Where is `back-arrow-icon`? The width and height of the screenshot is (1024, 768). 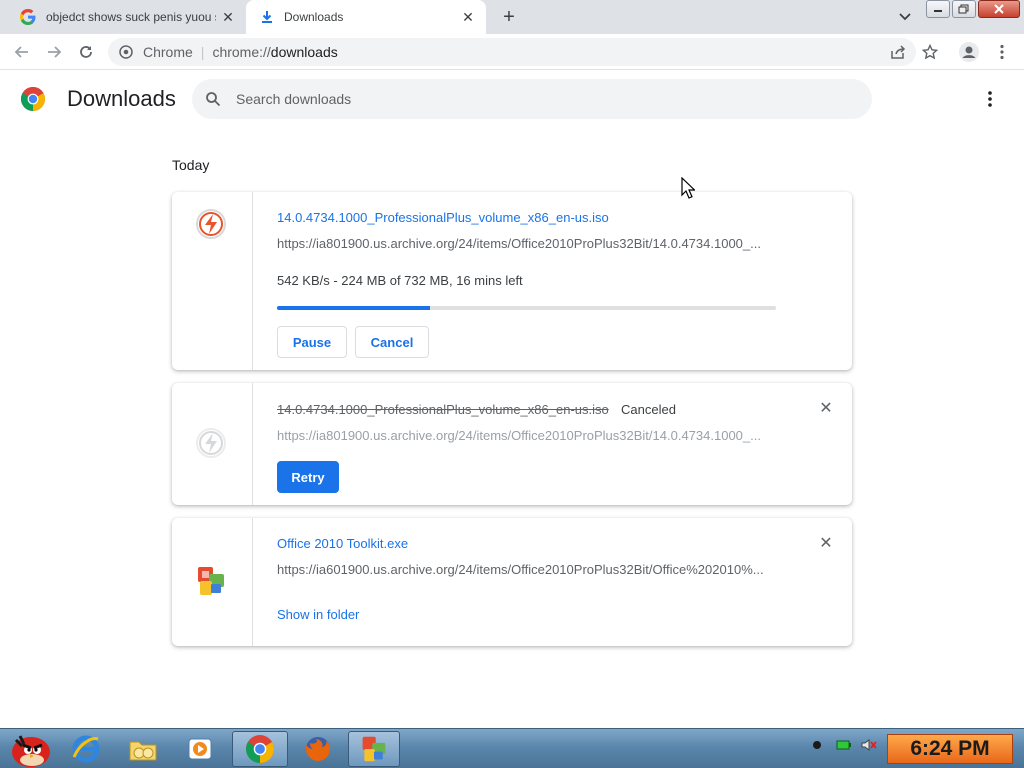 back-arrow-icon is located at coordinates (21, 52).